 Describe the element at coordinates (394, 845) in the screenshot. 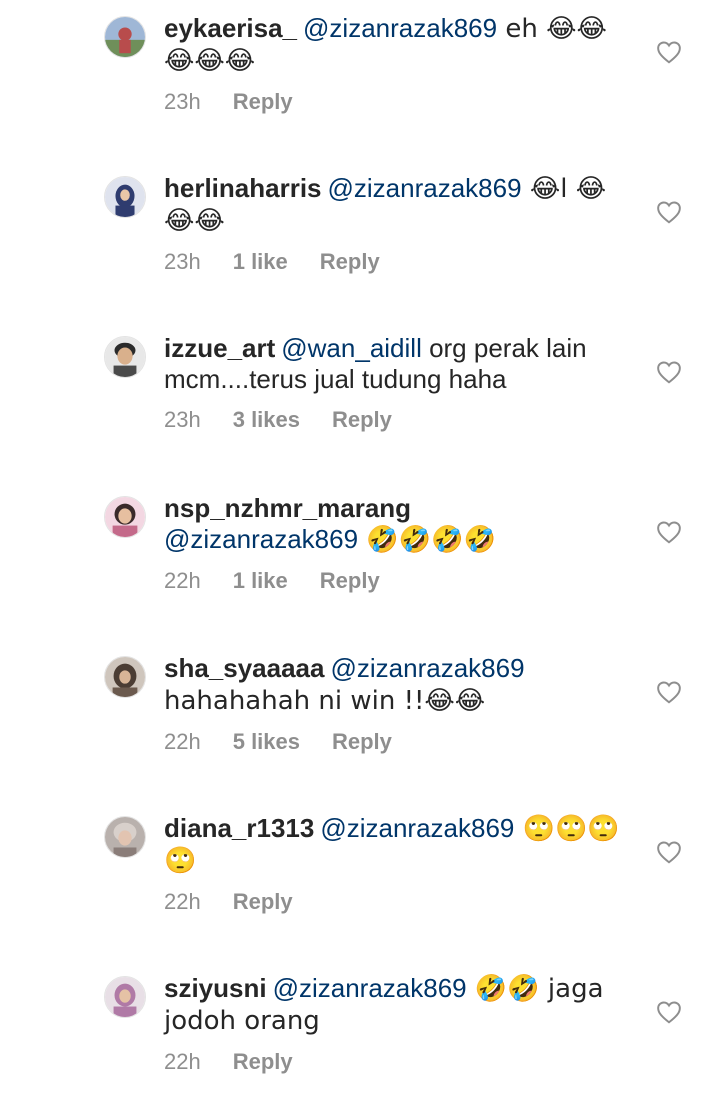

I see `comment-text: diana_r1313 @zizanrazak869 🙄🙄🙄🙄` at that location.